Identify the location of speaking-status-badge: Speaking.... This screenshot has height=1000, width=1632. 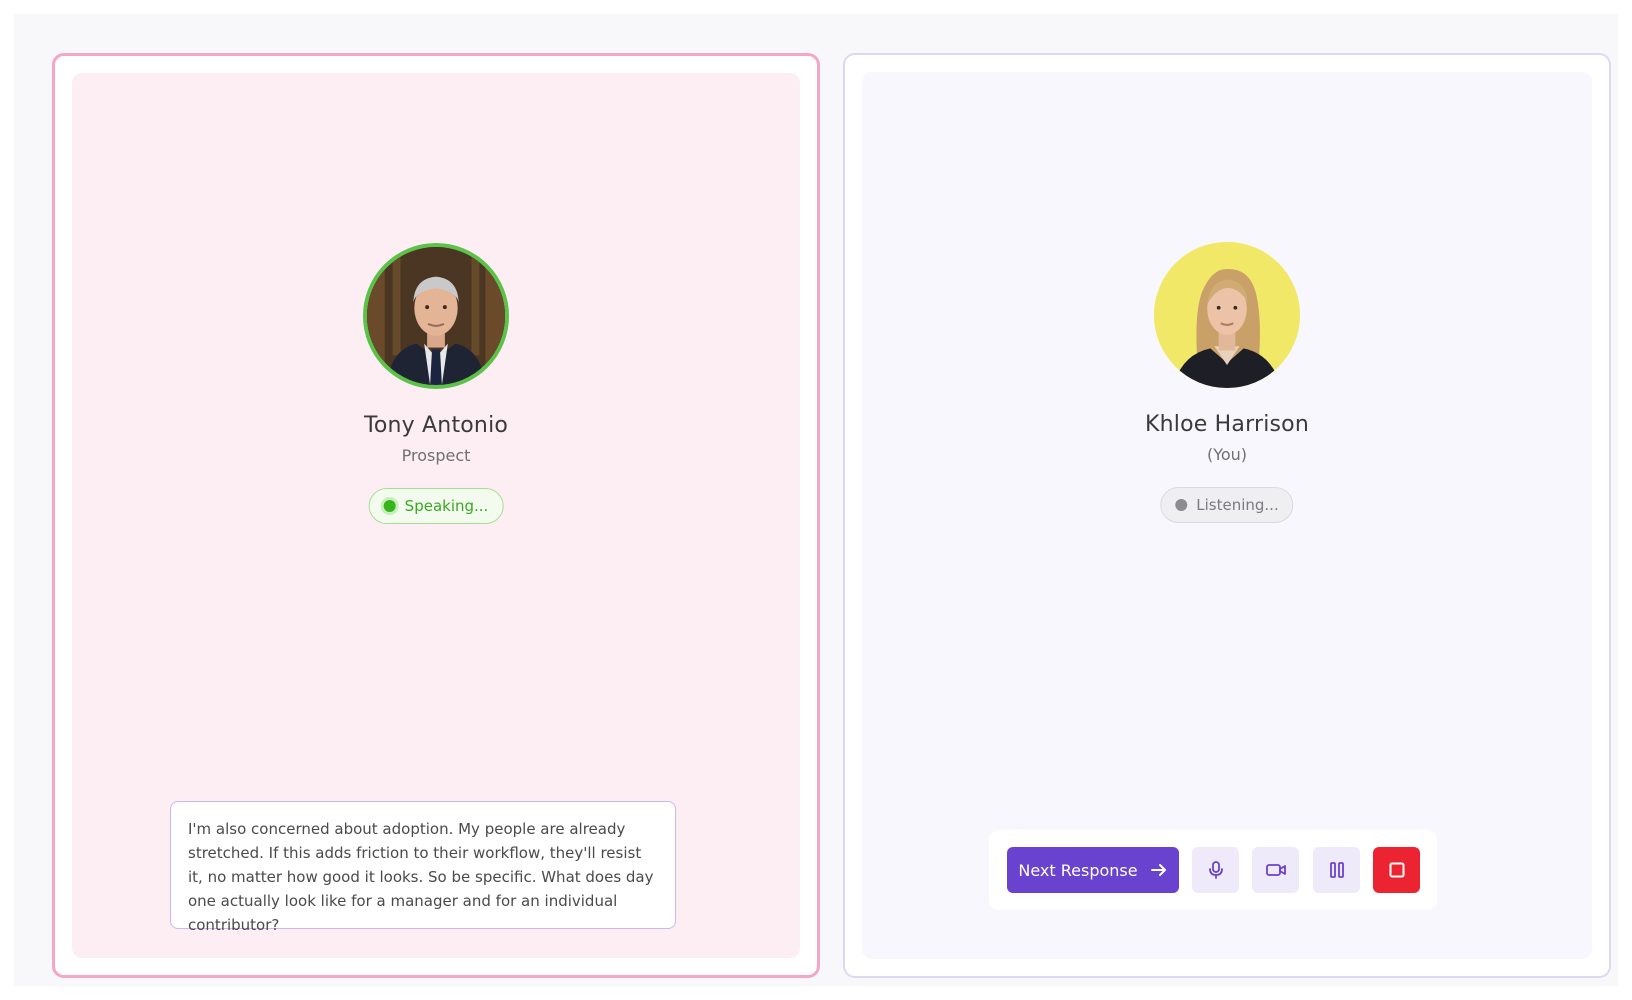
(436, 506).